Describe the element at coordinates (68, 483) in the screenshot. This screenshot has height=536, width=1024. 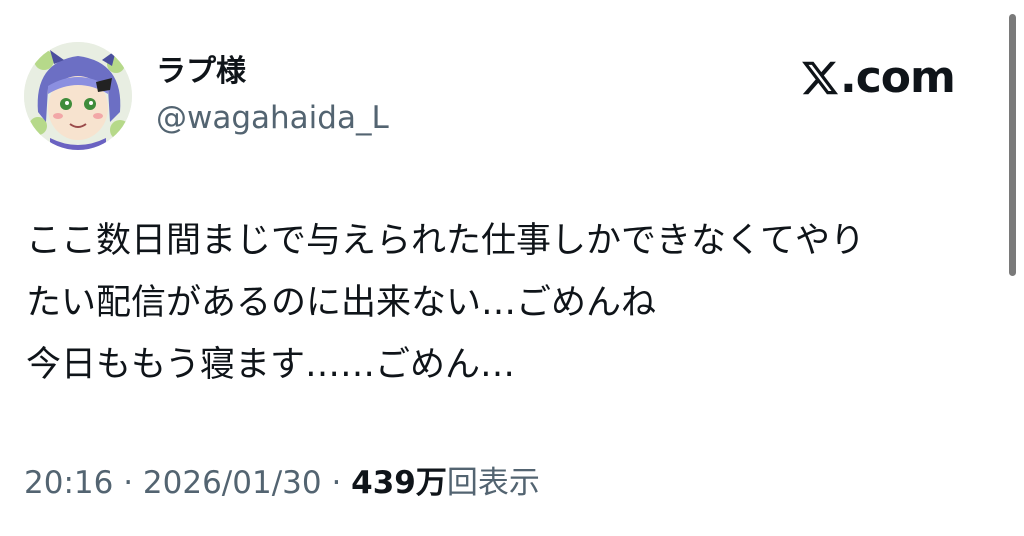
I see `tweet-time: 20:16` at that location.